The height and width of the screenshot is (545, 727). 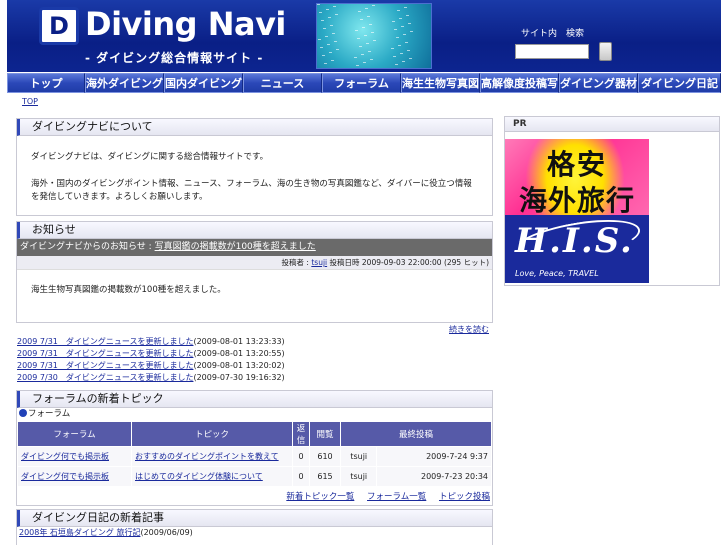 What do you see at coordinates (319, 262) in the screenshot?
I see `notice-author-link: tsuji` at bounding box center [319, 262].